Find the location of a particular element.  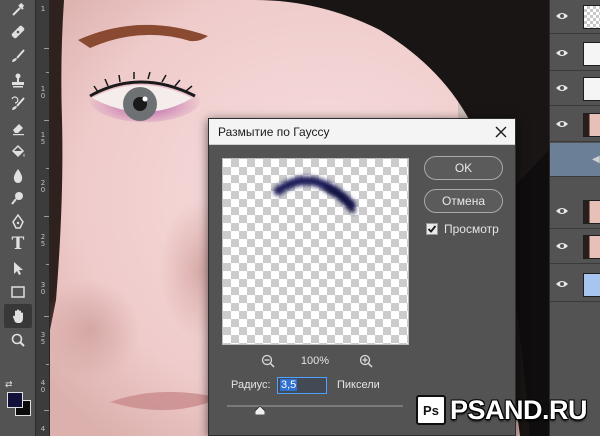

radius-input: 3,5 is located at coordinates (302, 385).